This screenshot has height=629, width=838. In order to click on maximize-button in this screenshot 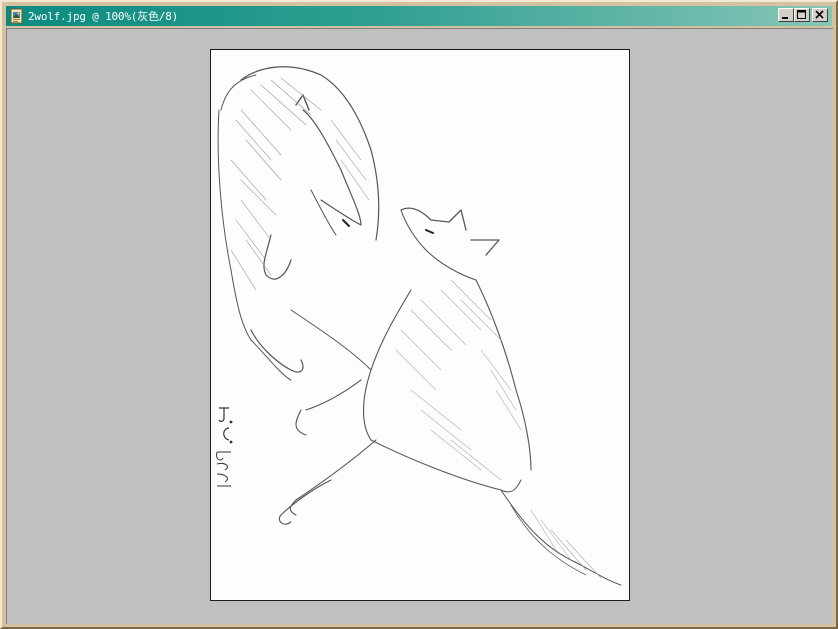, I will do `click(802, 15)`.